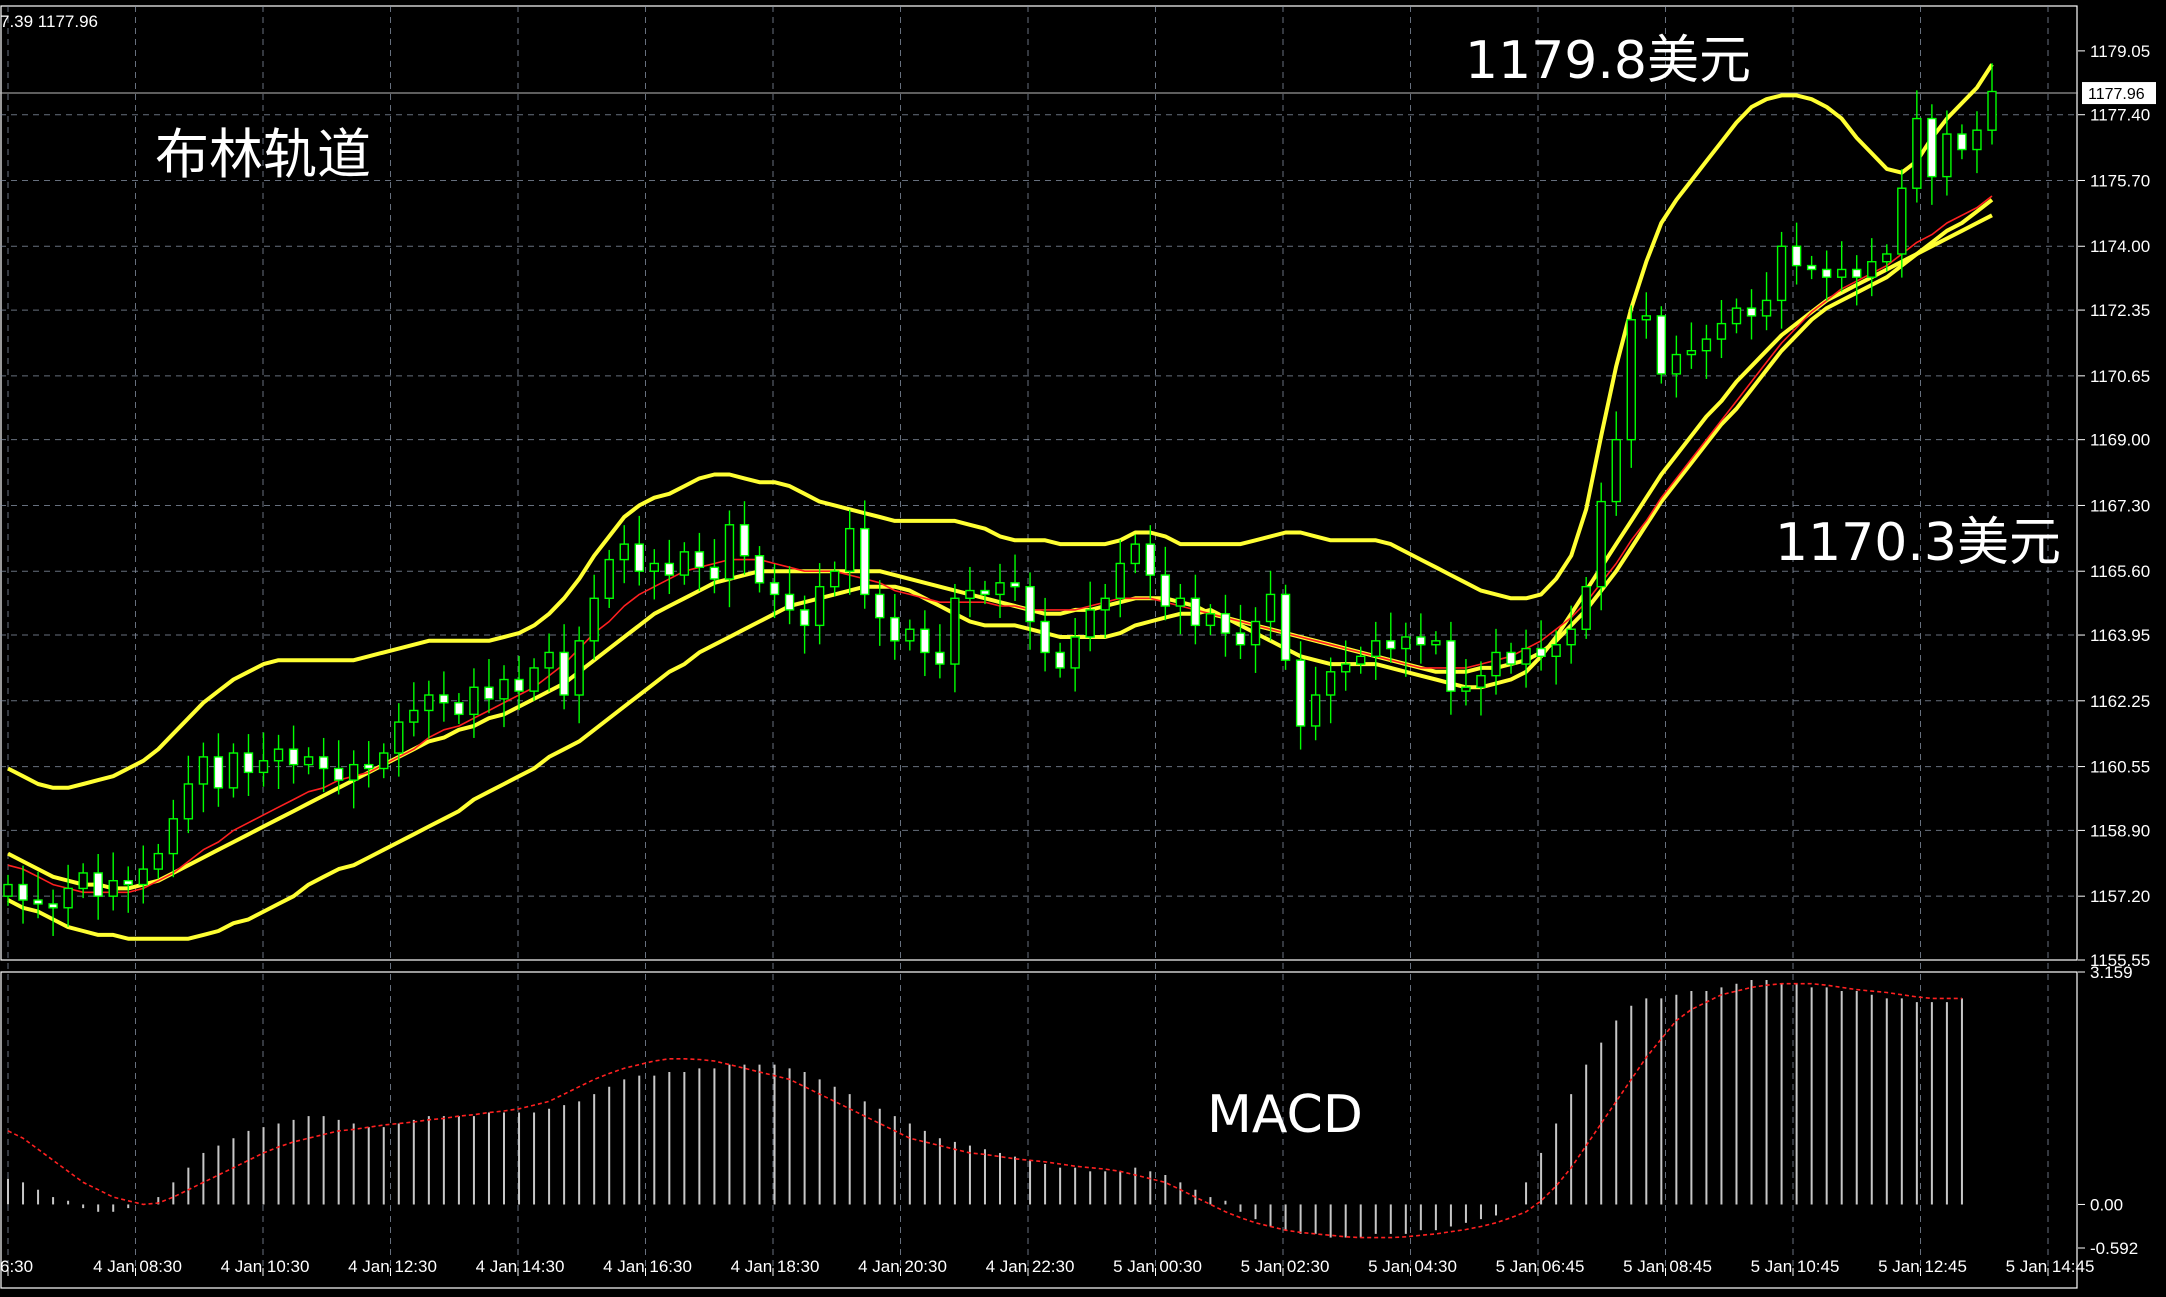 Image resolution: width=2166 pixels, height=1297 pixels. I want to click on y-tick-label: 1177.40, so click(2120, 115).